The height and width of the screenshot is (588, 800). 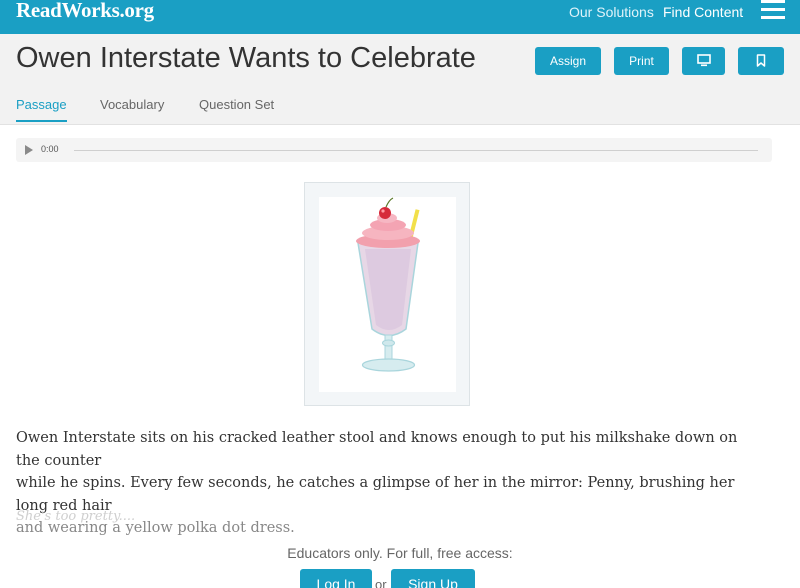 What do you see at coordinates (236, 108) in the screenshot?
I see `tab-question-set: Question Set` at bounding box center [236, 108].